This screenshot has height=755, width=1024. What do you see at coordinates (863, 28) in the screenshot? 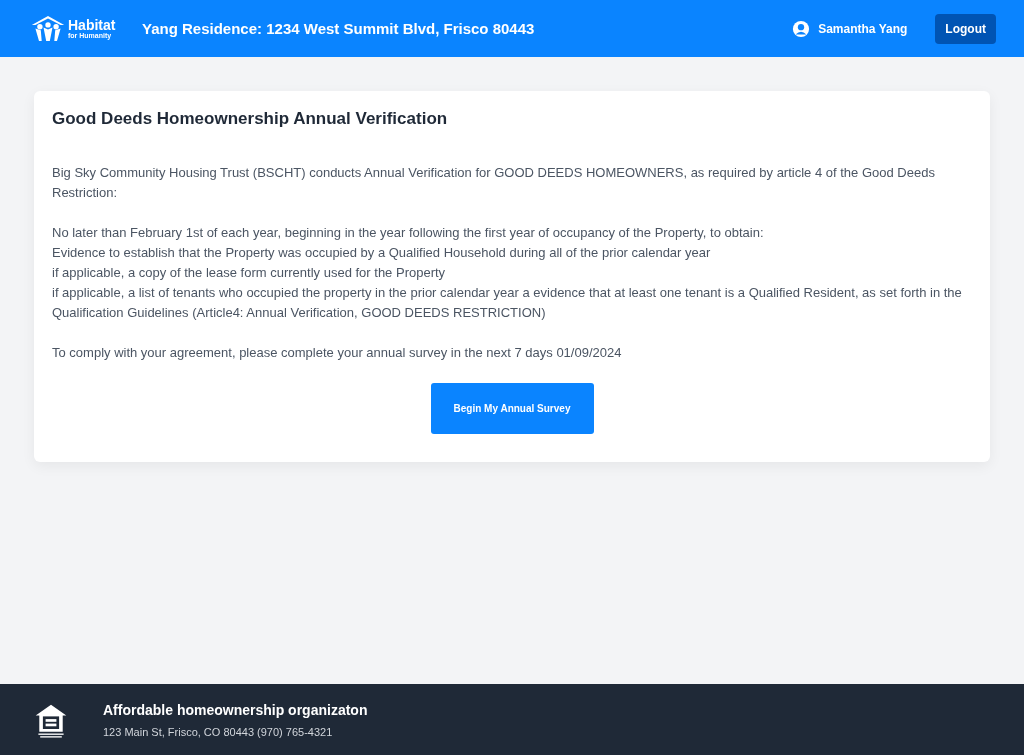
I see `user-name: Samantha Yang` at bounding box center [863, 28].